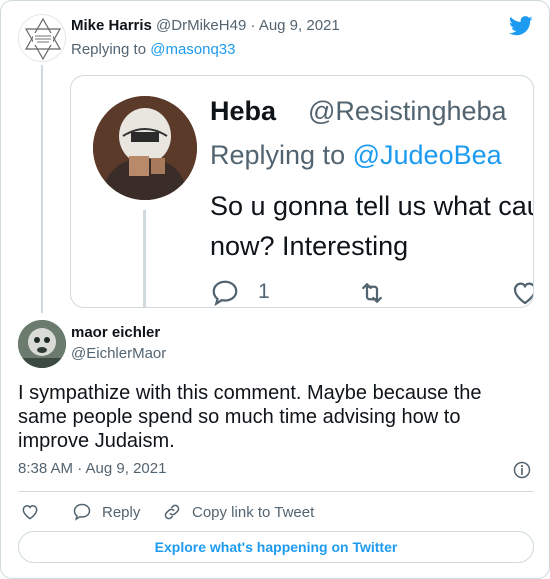 This screenshot has width=550, height=579. I want to click on replying-prefix: Replying to, so click(109, 49).